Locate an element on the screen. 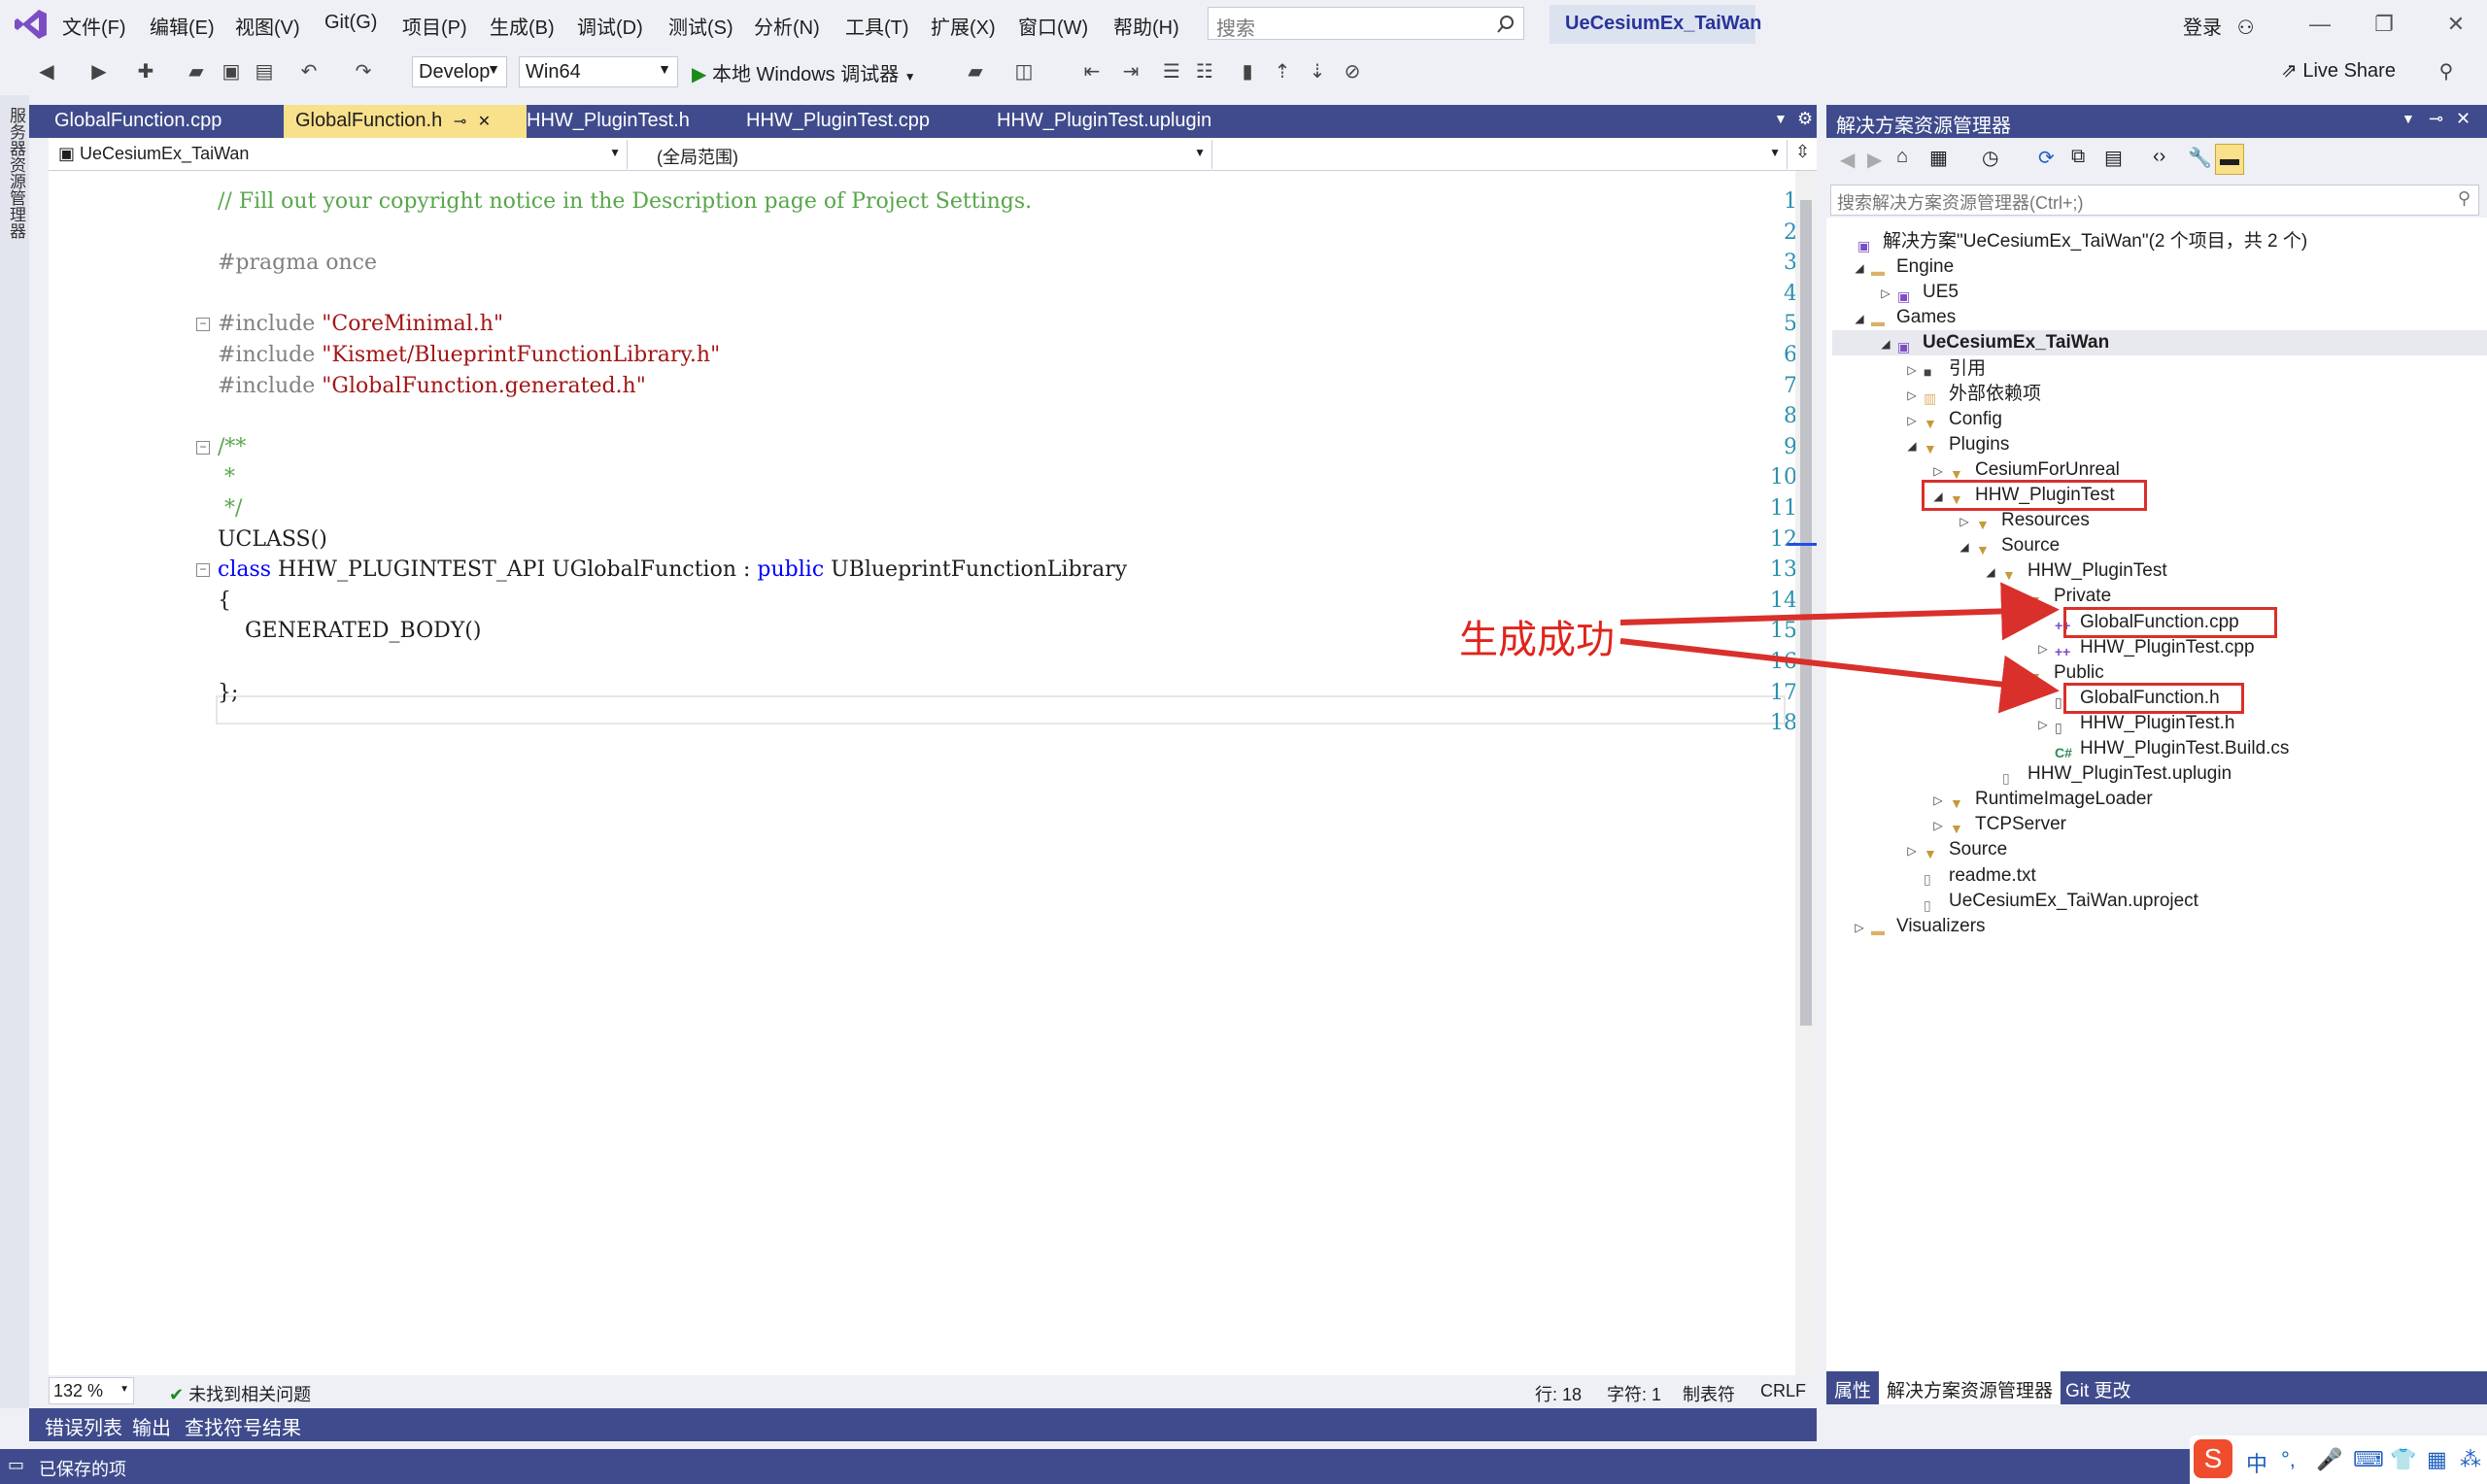 The width and height of the screenshot is (2487, 1484). split-icon: ⇳ is located at coordinates (1802, 152).